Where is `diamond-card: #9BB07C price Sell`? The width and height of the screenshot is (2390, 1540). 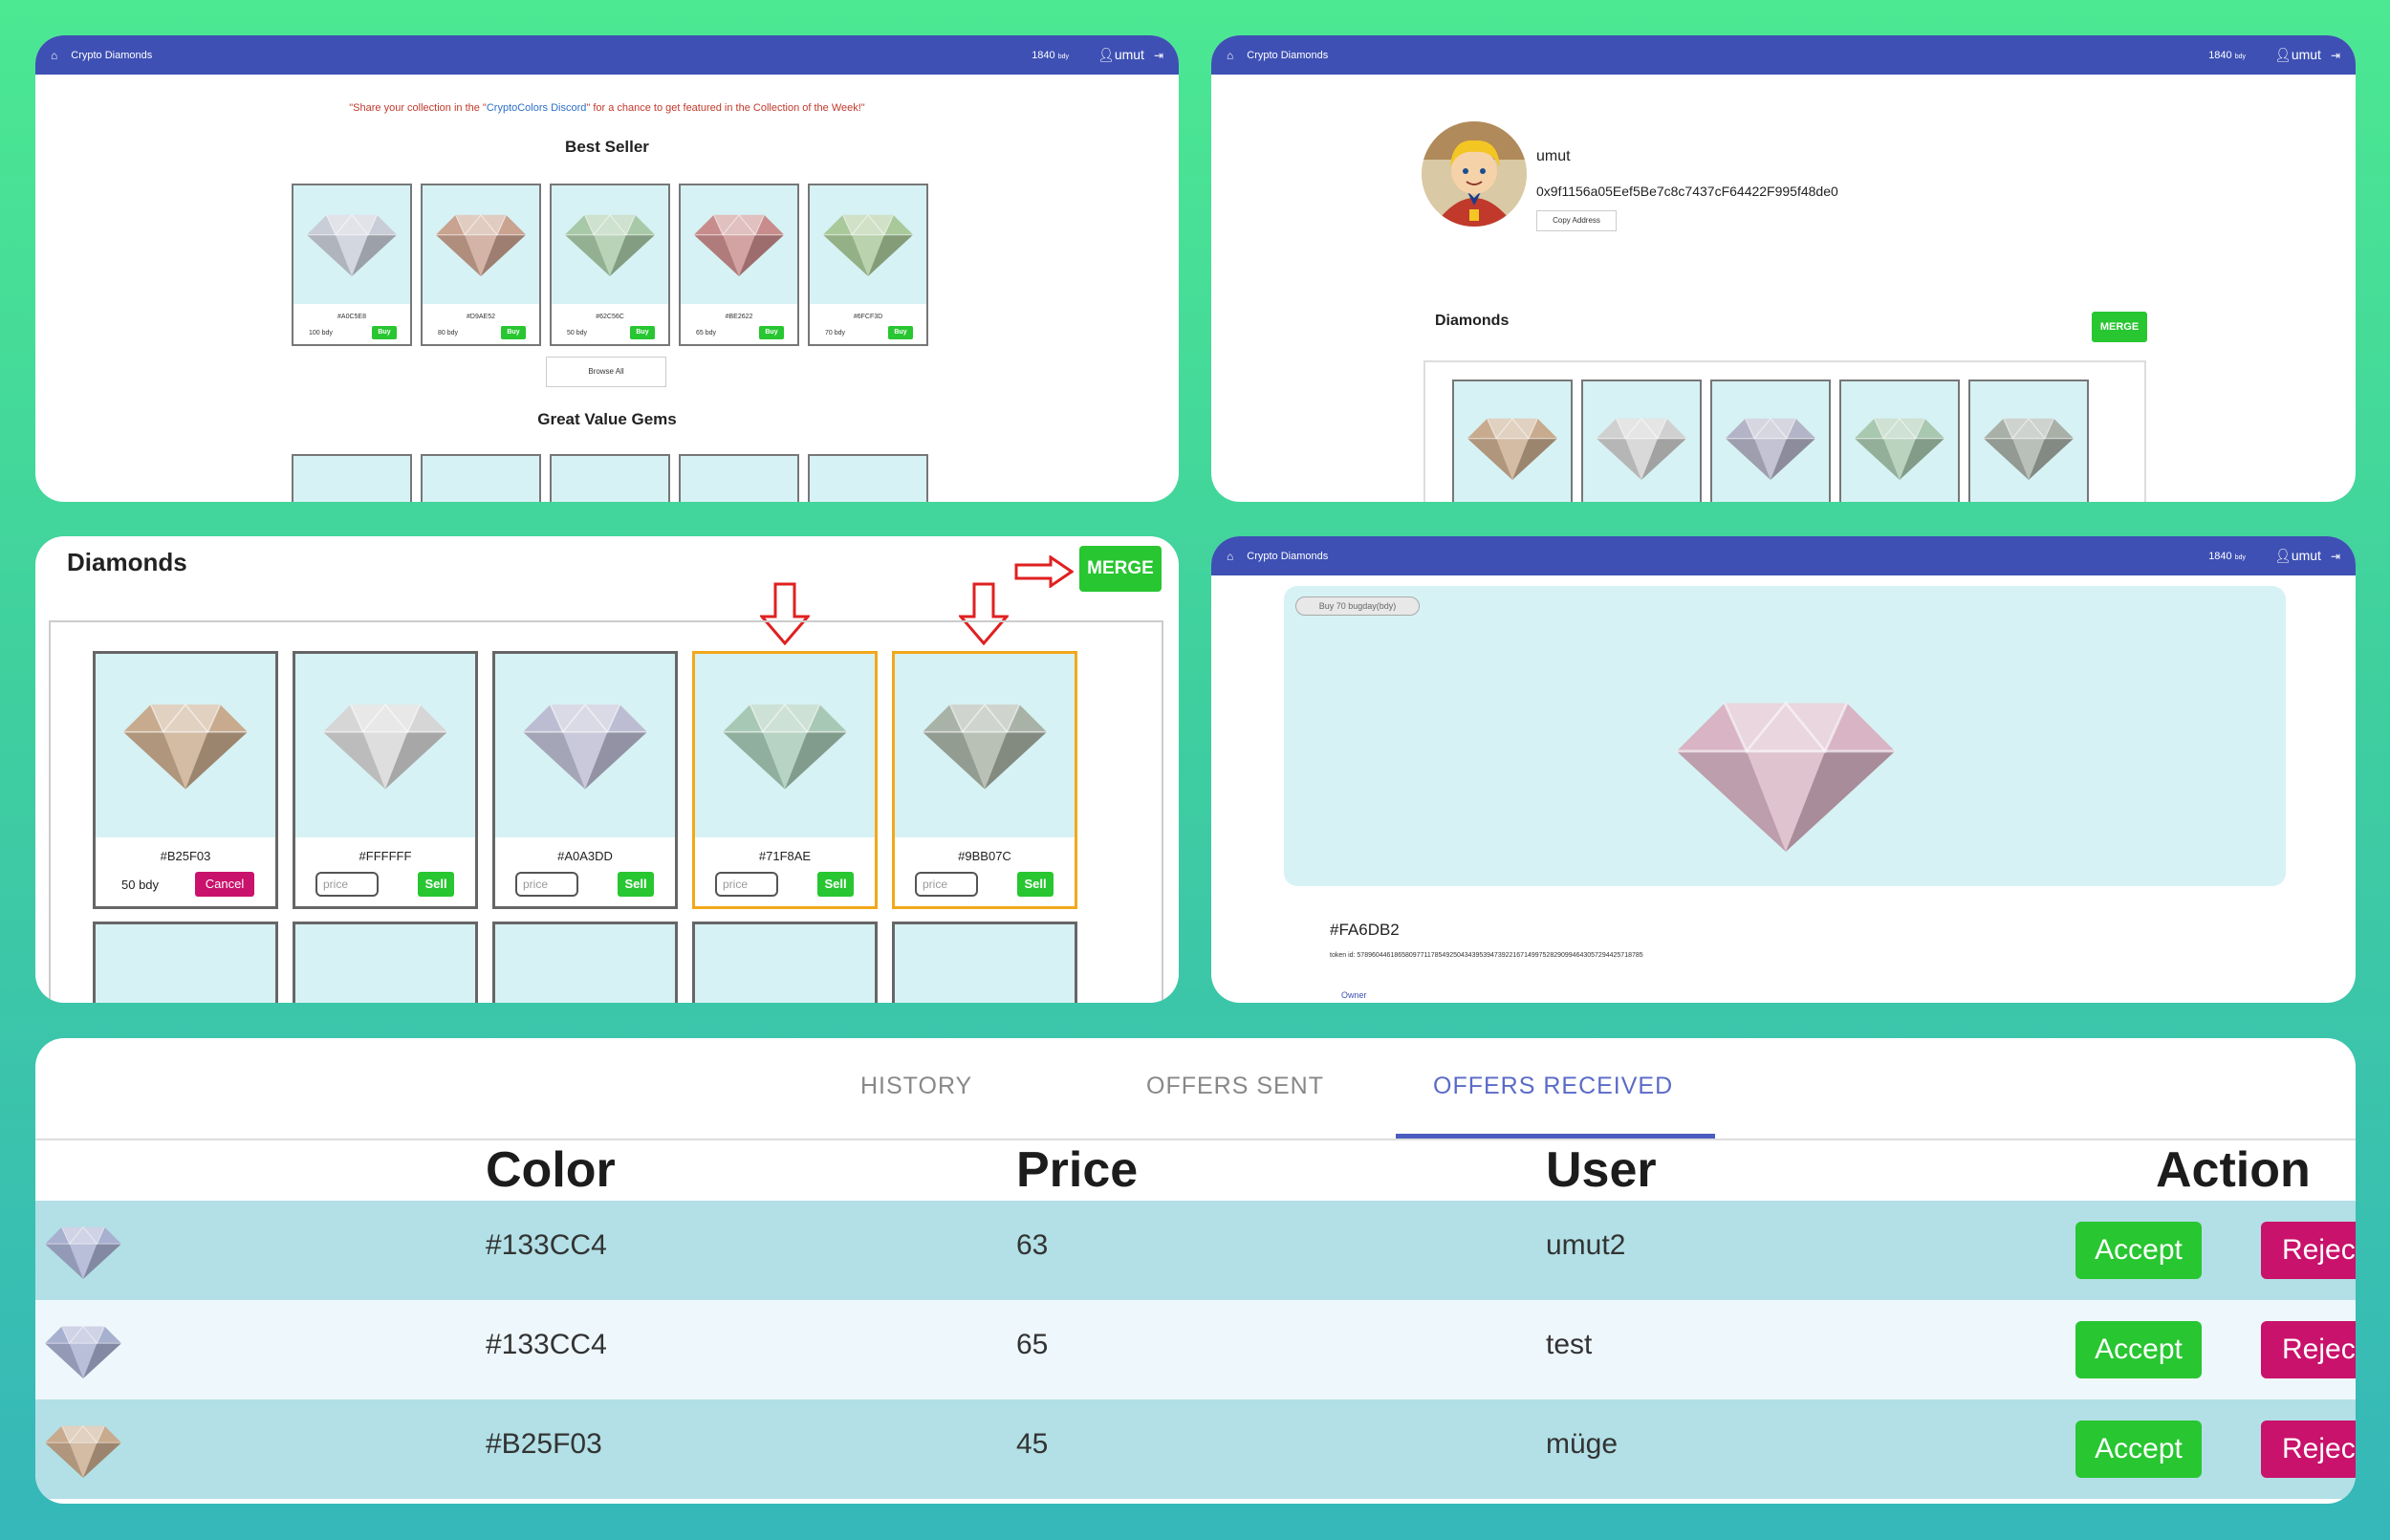 diamond-card: #9BB07C price Sell is located at coordinates (984, 780).